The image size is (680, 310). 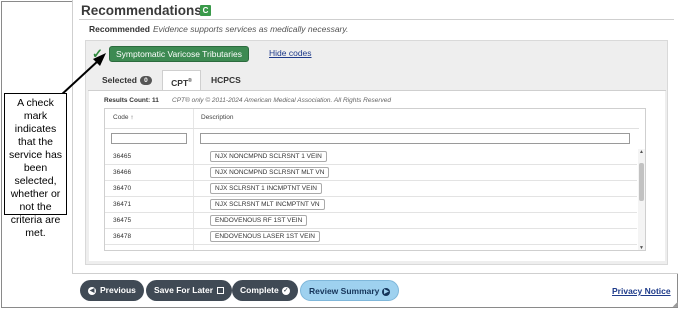 I want to click on row-description: NJX SCLRSNT 1 INCMPTNT VEIN, so click(x=266, y=188).